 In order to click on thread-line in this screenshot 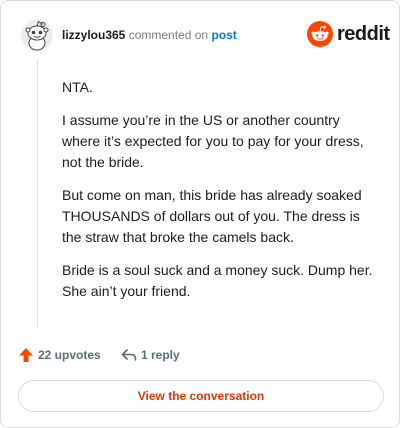, I will do `click(37, 194)`.